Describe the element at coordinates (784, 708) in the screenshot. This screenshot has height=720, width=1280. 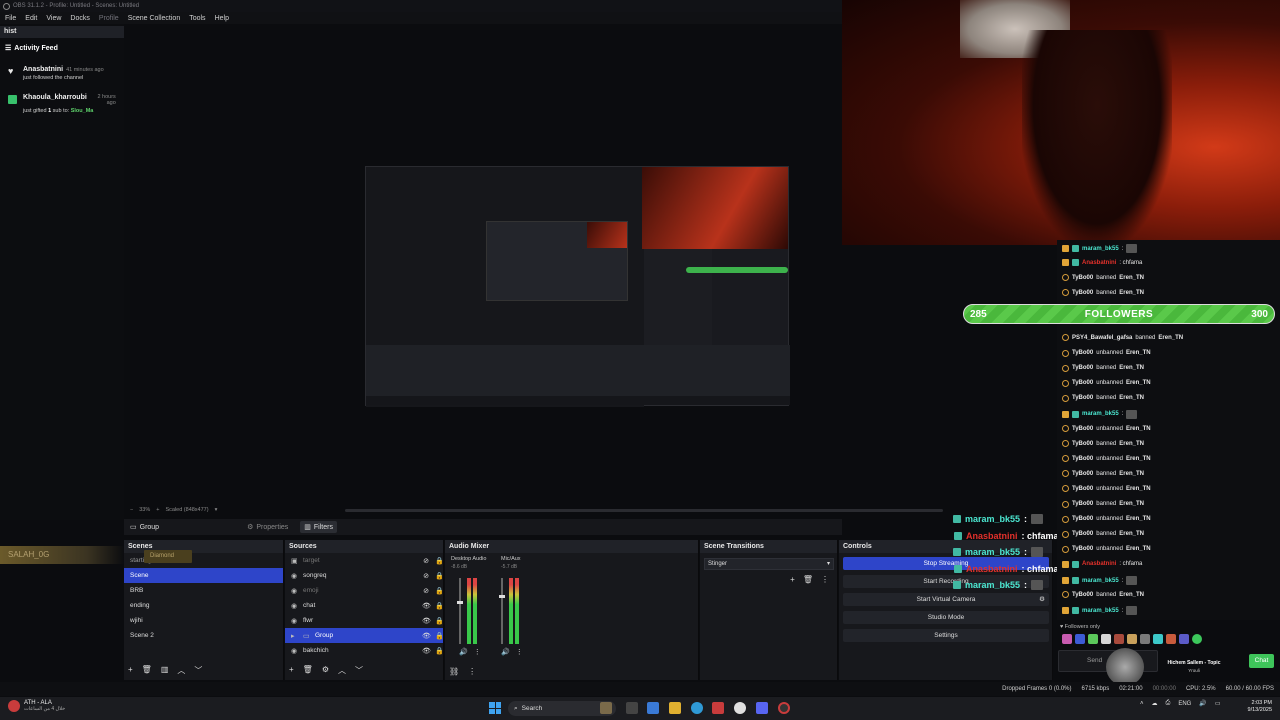
I see `obs-icon` at that location.